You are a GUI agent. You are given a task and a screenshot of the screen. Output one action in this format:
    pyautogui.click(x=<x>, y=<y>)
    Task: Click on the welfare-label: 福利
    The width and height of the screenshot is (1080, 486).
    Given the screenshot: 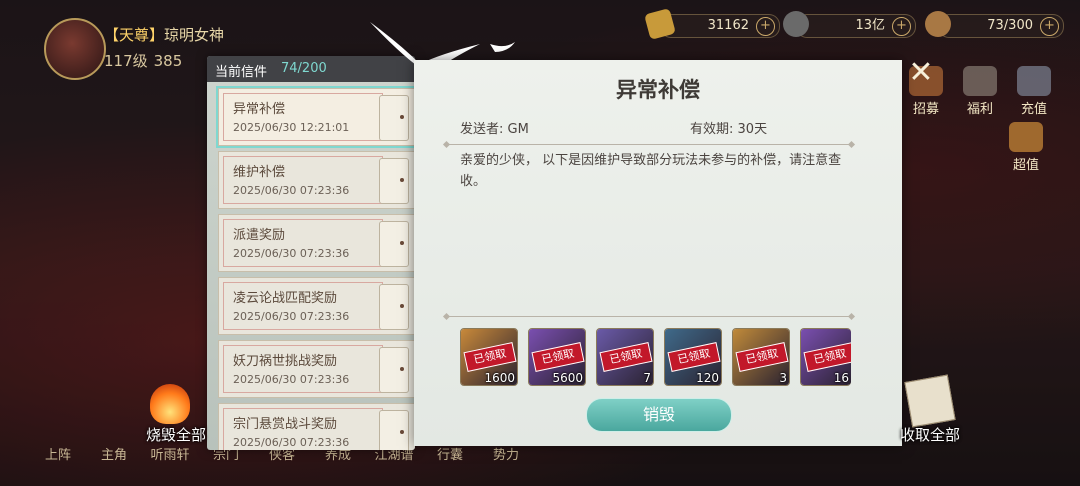 What is the action you would take?
    pyautogui.click(x=979, y=109)
    